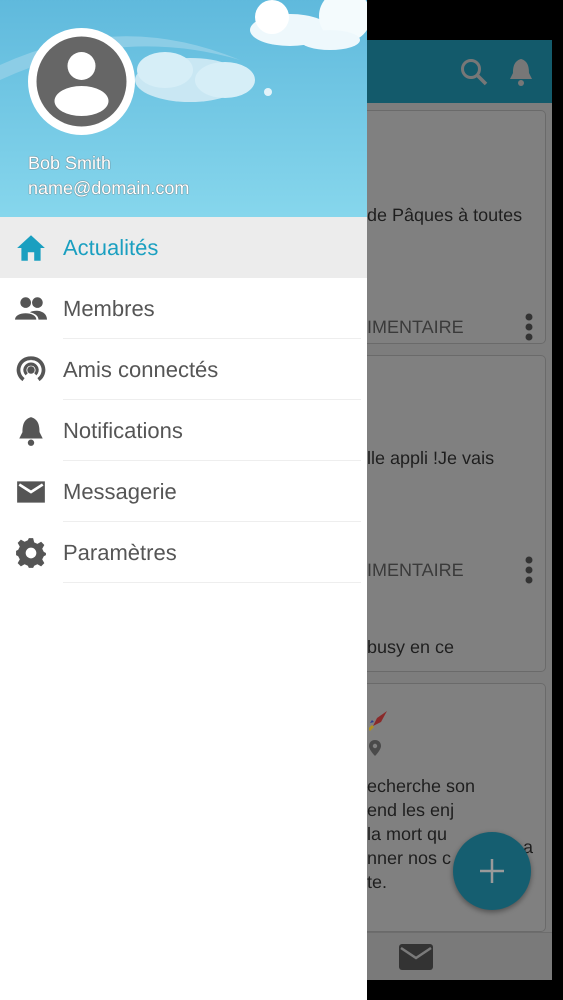 The width and height of the screenshot is (563, 1000). I want to click on post-text: la mort qu, so click(407, 834).